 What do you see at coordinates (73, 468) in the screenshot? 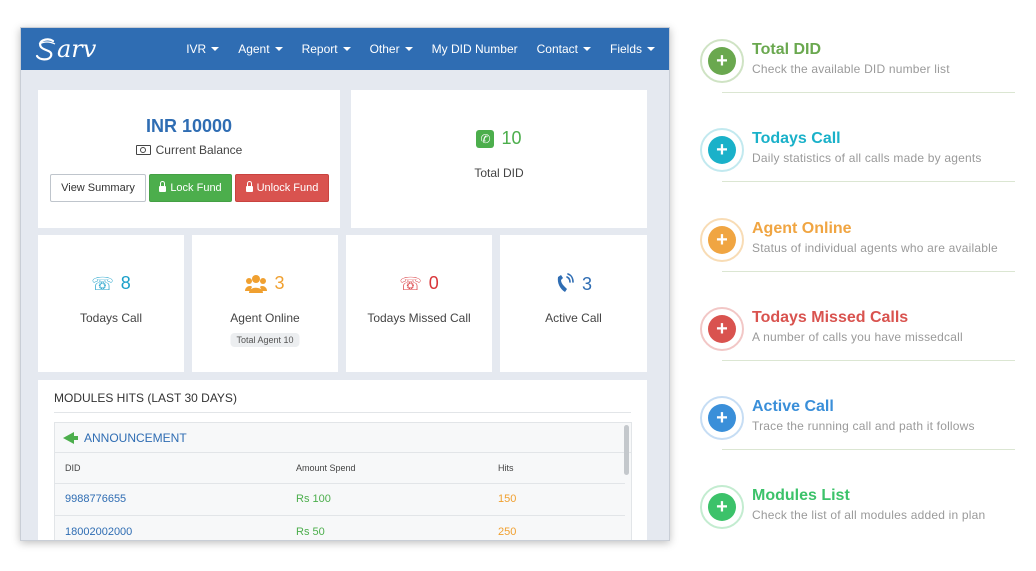
I see `column-header-did: DID` at bounding box center [73, 468].